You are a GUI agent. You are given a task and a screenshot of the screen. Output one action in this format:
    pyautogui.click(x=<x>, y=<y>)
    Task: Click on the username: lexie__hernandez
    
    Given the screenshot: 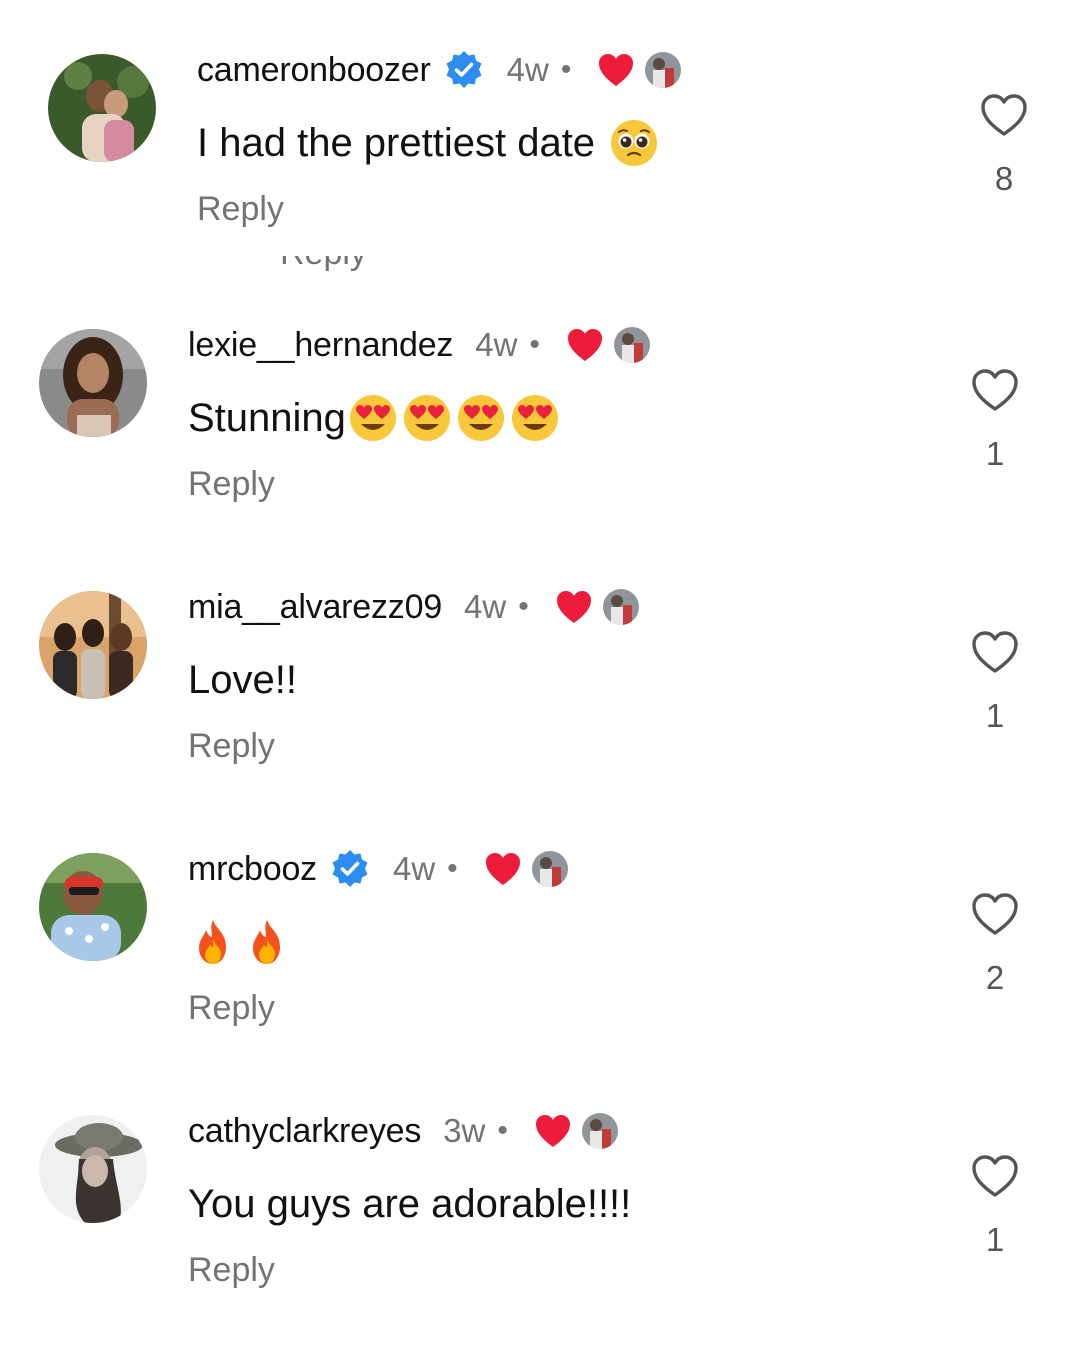 What is the action you would take?
    pyautogui.click(x=320, y=345)
    